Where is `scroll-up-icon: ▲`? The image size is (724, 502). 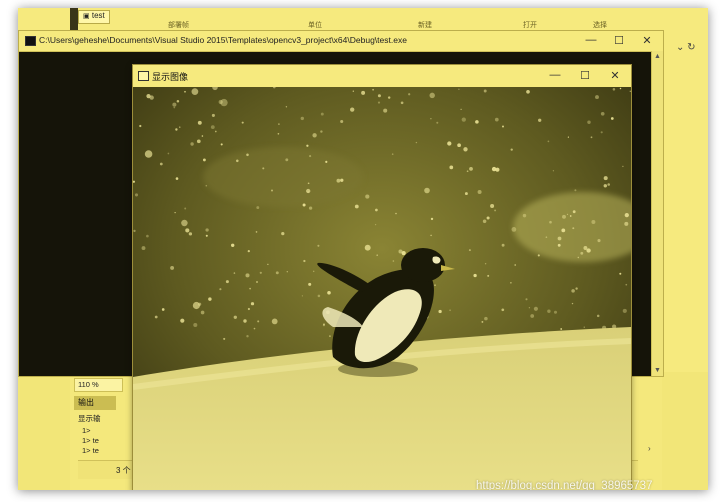
scroll-up-icon: ▲ is located at coordinates (657, 56).